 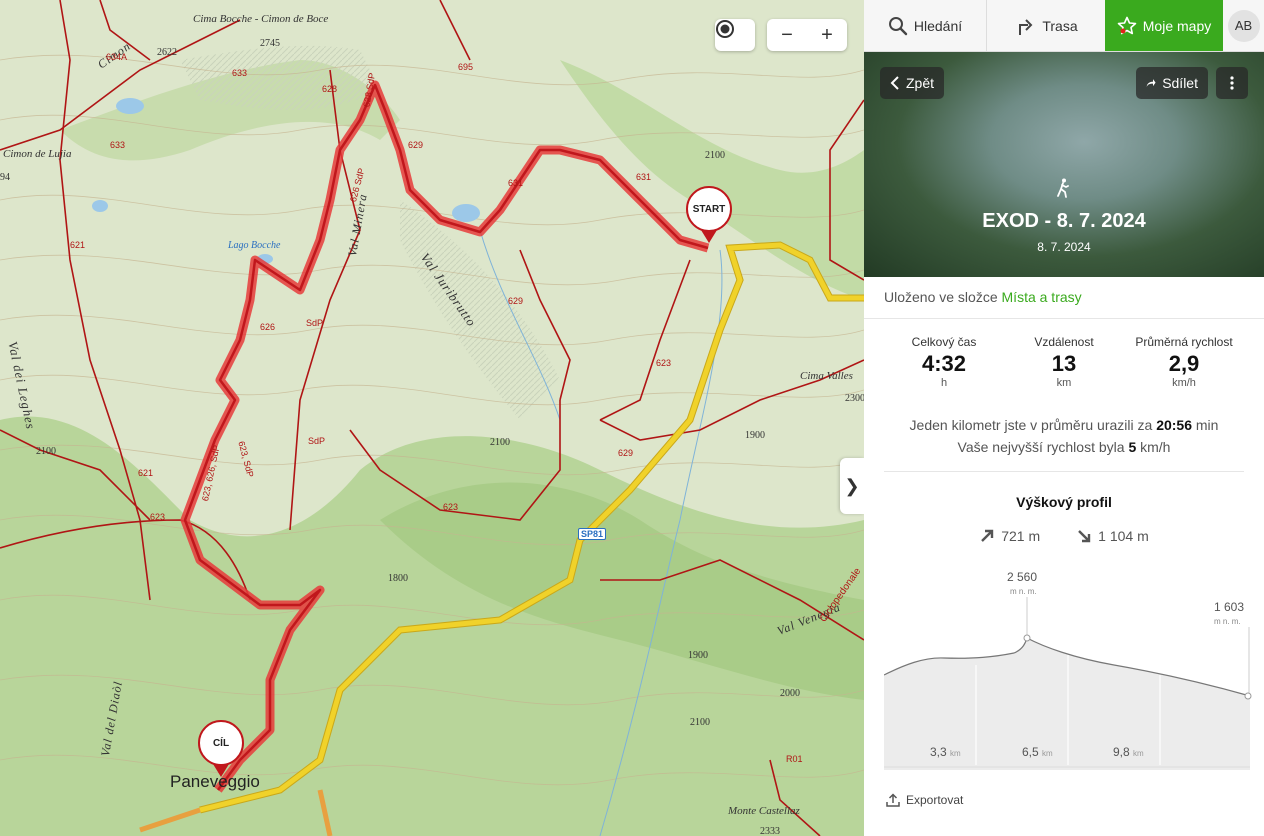 I want to click on search-tab: Hledání, so click(x=925, y=25).